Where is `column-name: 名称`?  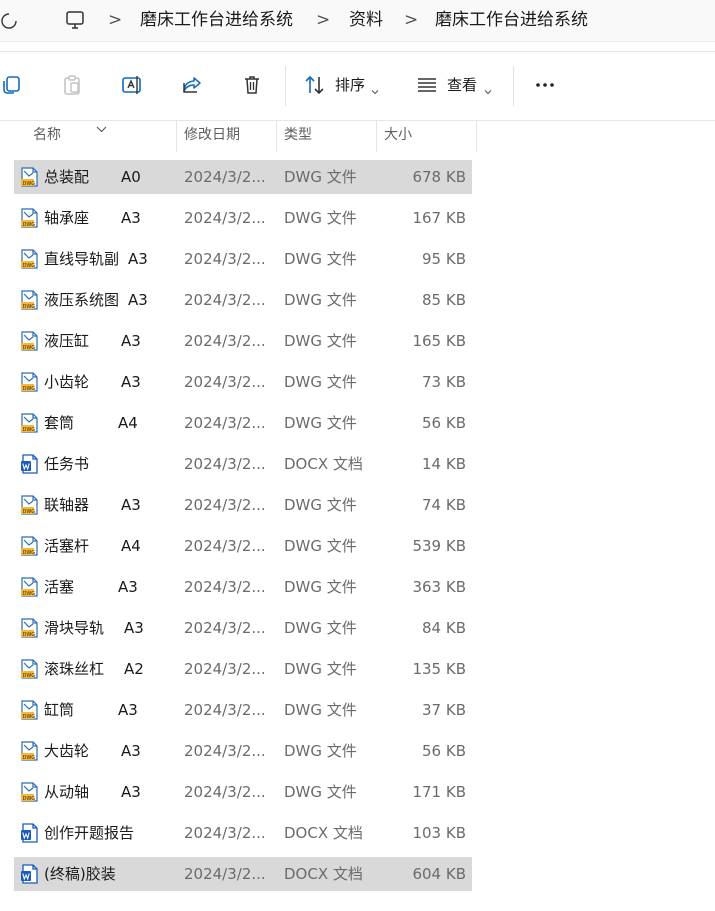
column-name: 名称 is located at coordinates (47, 135).